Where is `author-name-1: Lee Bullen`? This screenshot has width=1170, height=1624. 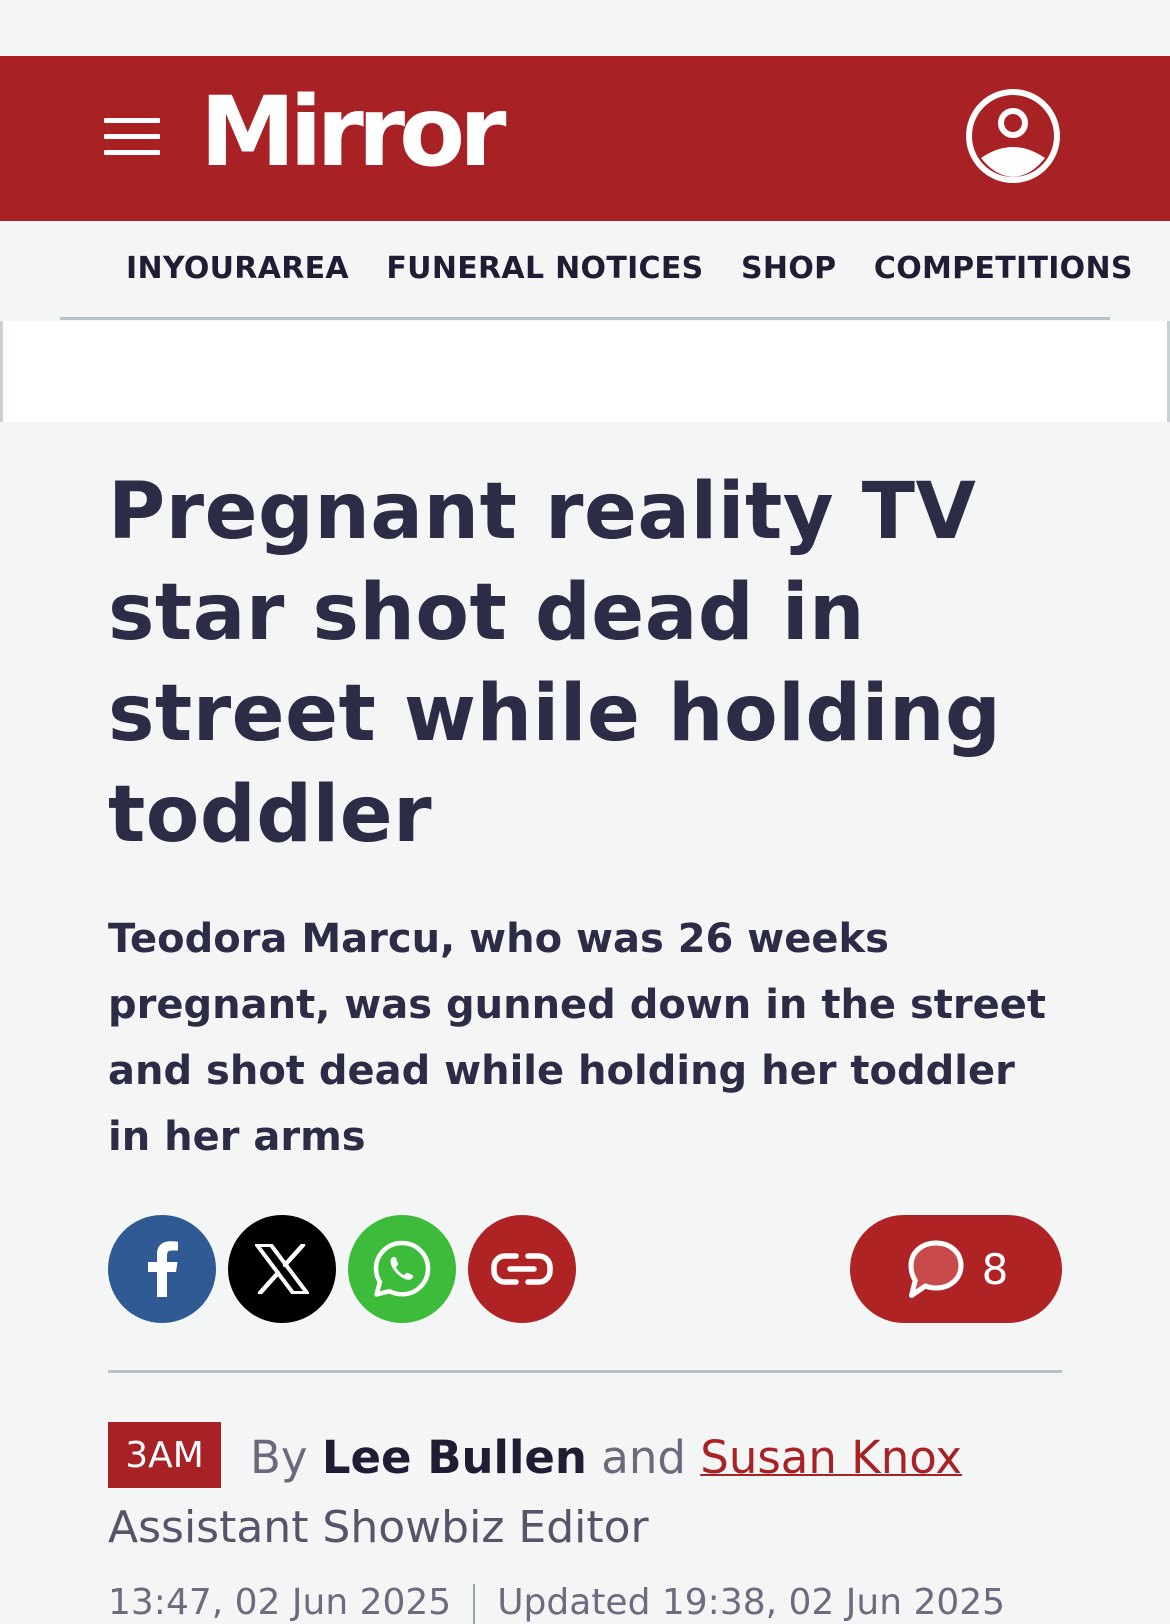 author-name-1: Lee Bullen is located at coordinates (454, 1457).